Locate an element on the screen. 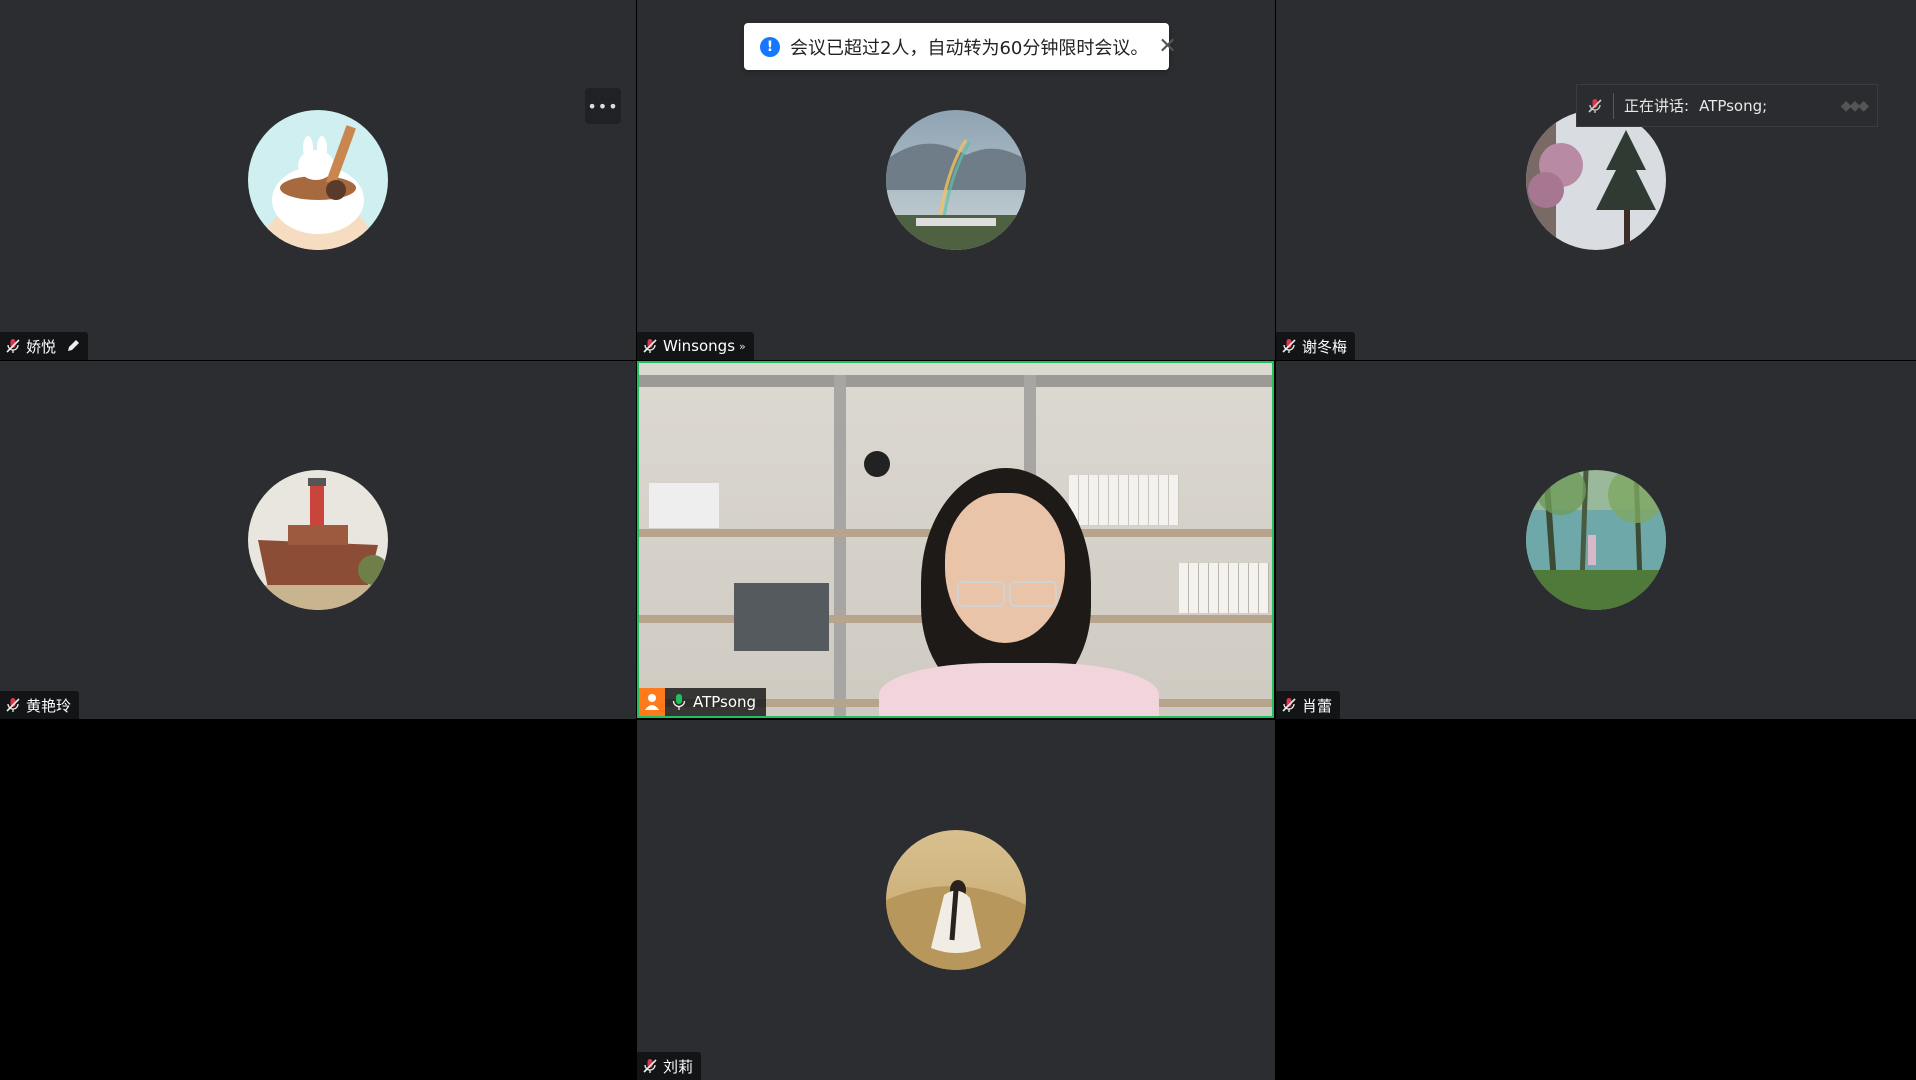  participant-namebar: ATPsong is located at coordinates (703, 702).